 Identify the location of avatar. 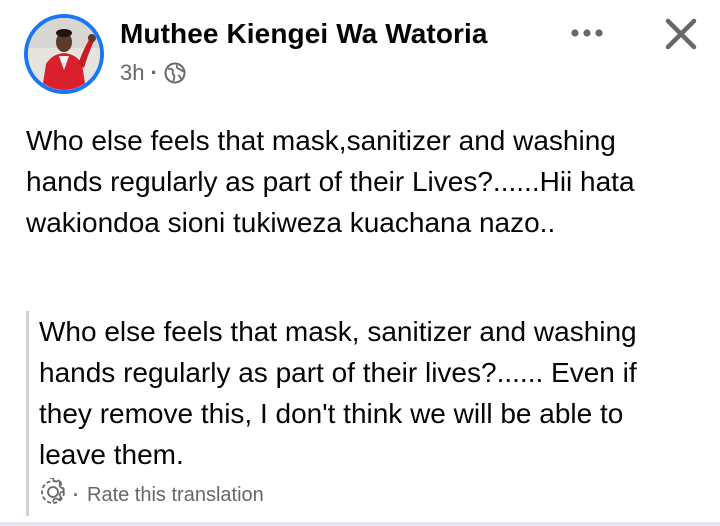
(64, 54).